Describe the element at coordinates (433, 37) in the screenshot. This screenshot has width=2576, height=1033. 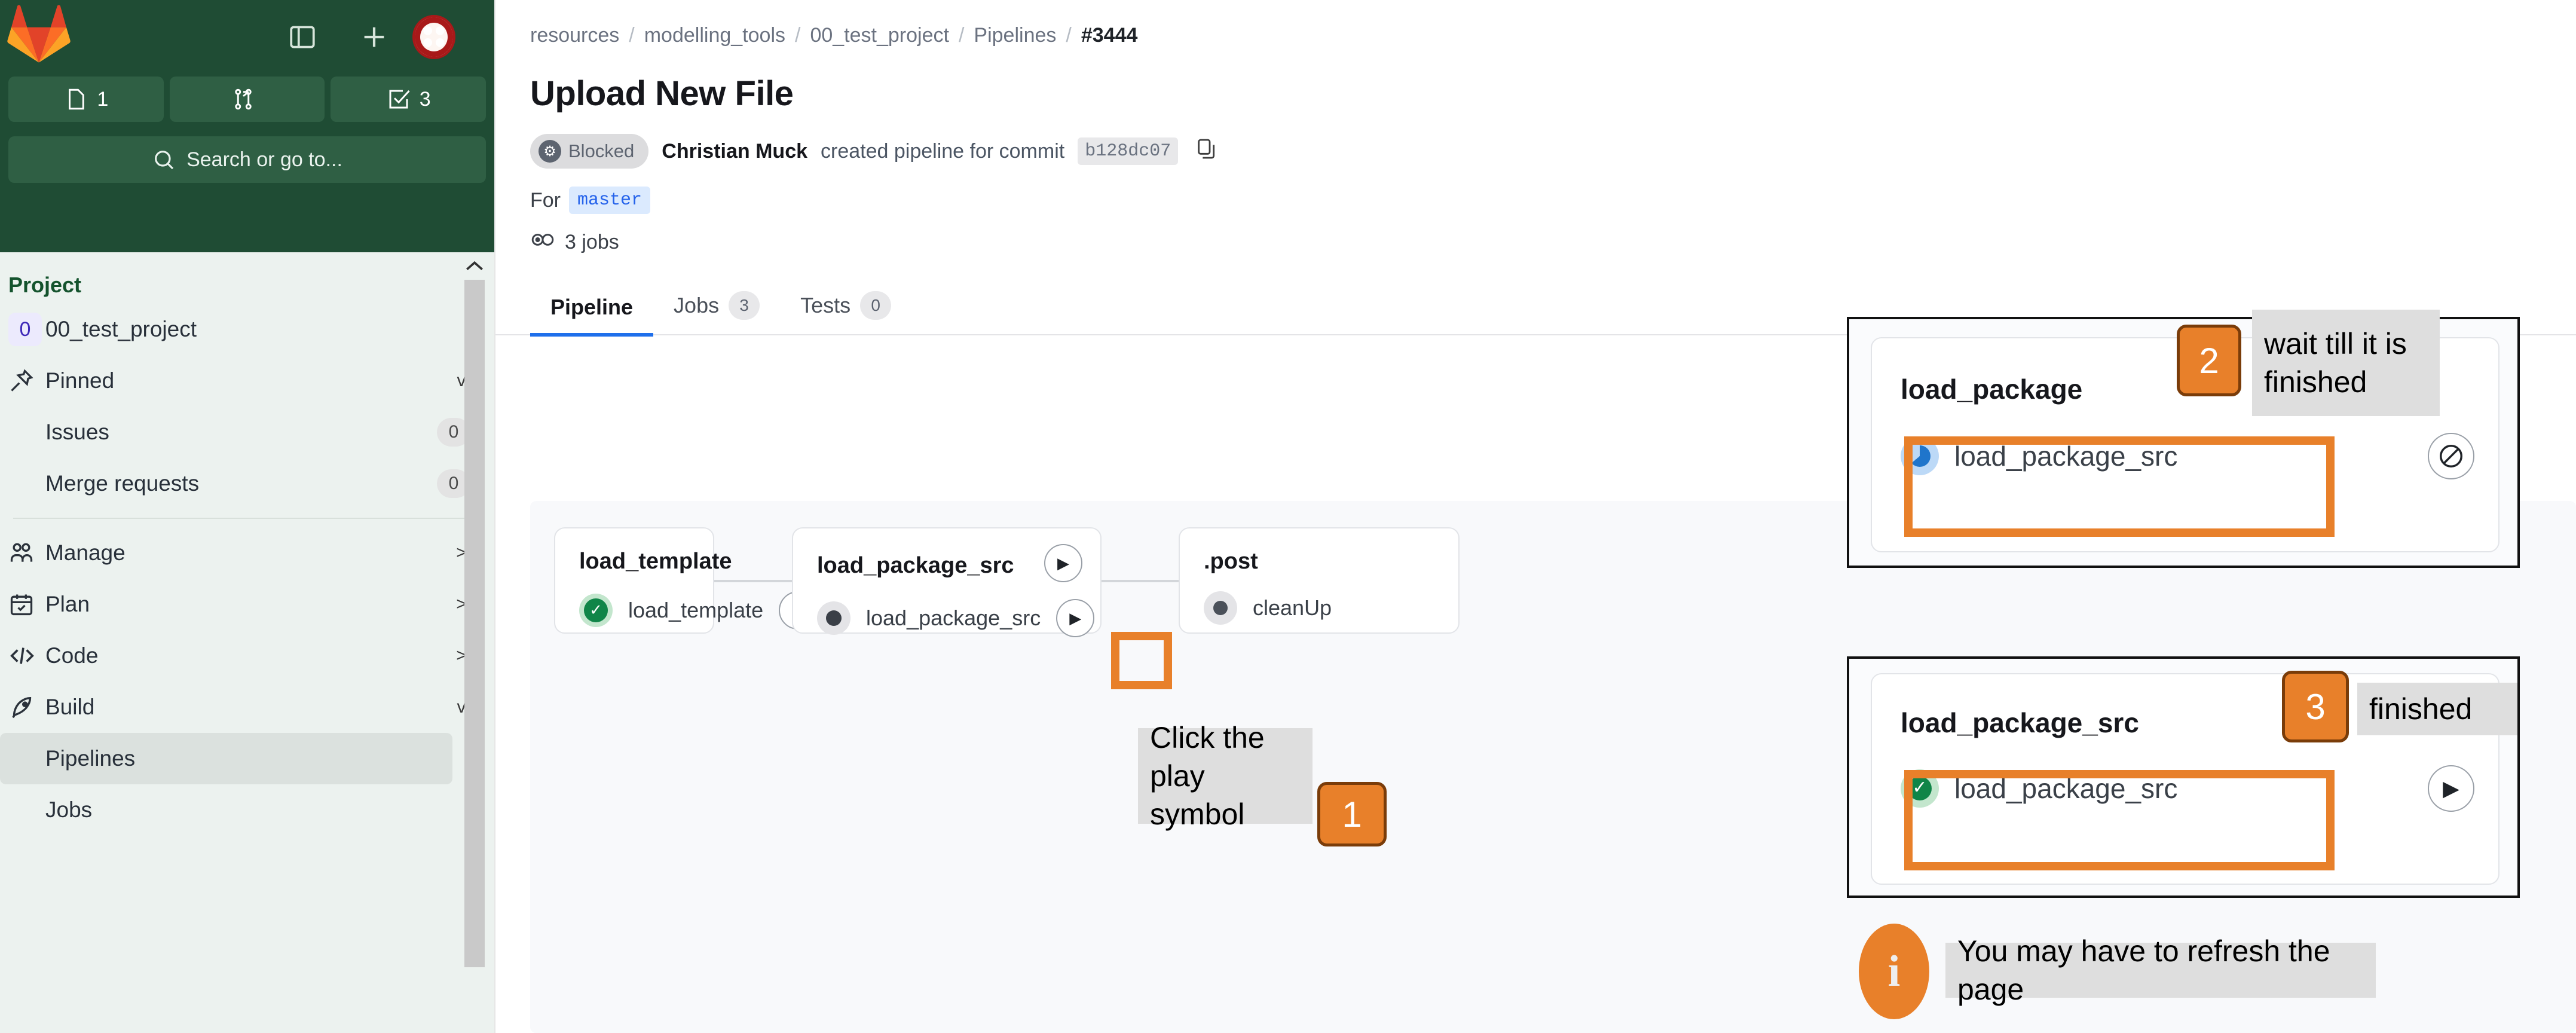
I see `avatar` at that location.